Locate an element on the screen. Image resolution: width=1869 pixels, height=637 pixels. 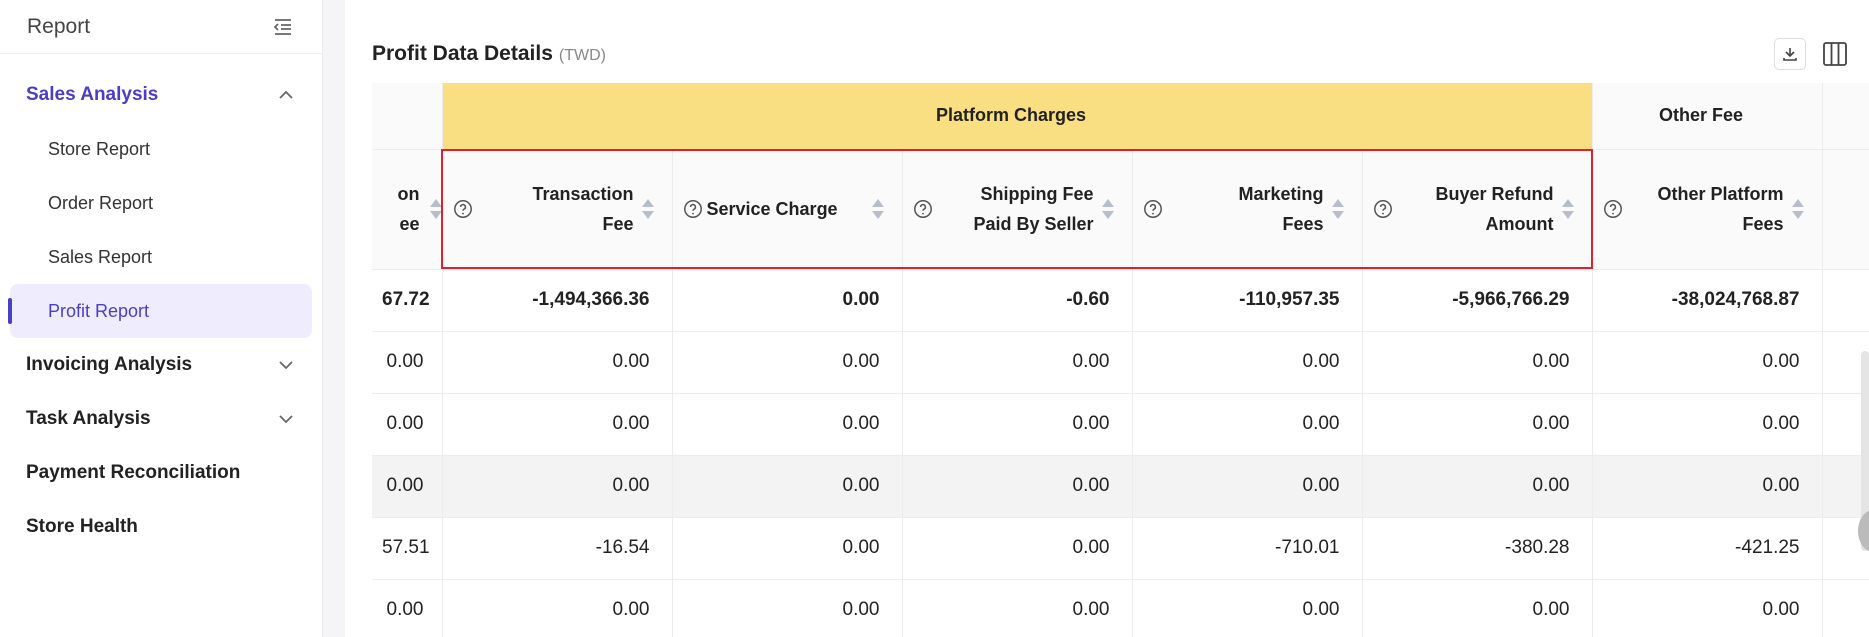
column-settings-button is located at coordinates (1835, 54).